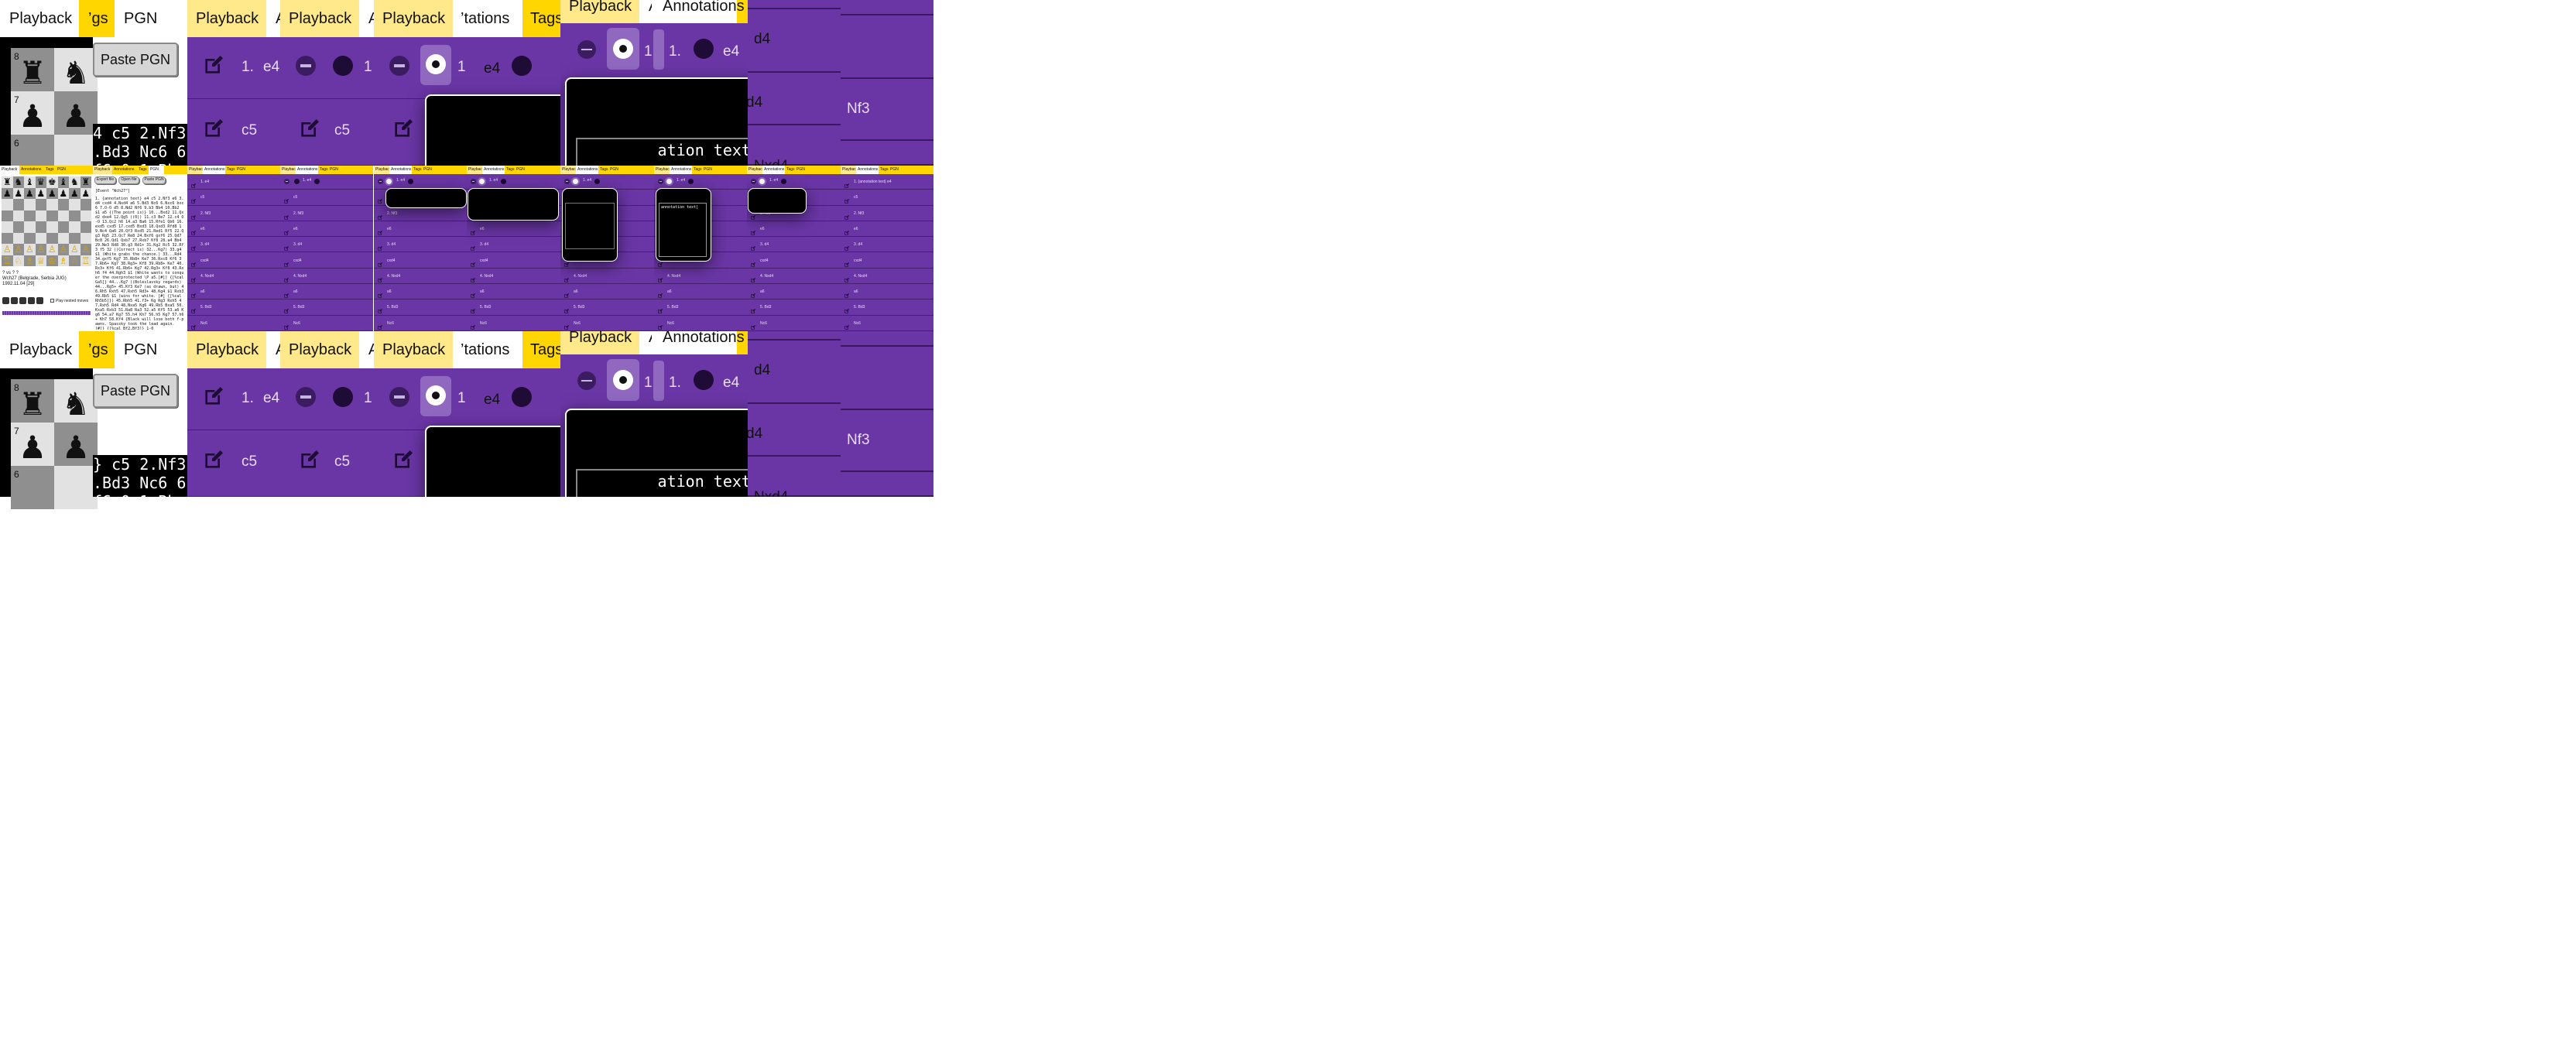 The image size is (2576, 1054). What do you see at coordinates (887, 307) in the screenshot?
I see `move-row: 5. Bd3` at bounding box center [887, 307].